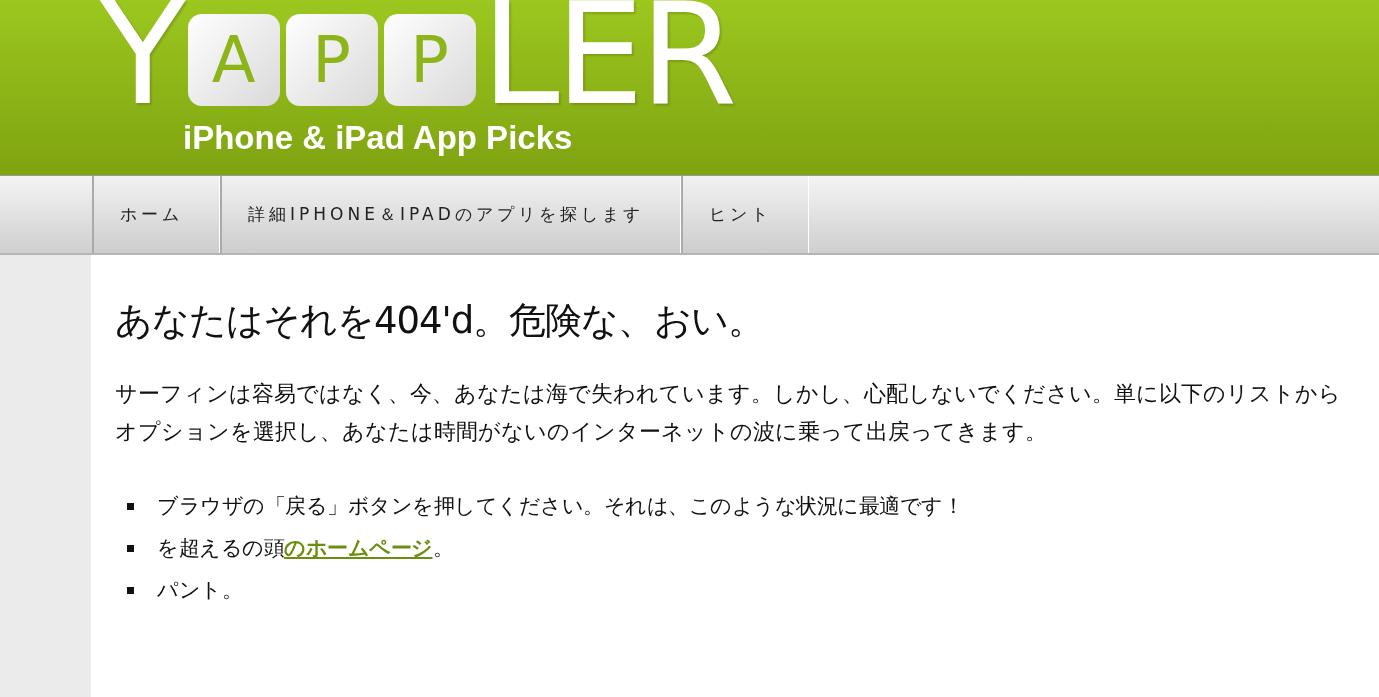 This screenshot has width=1379, height=697. Describe the element at coordinates (607, 55) in the screenshot. I see `logo-letters: LER` at that location.